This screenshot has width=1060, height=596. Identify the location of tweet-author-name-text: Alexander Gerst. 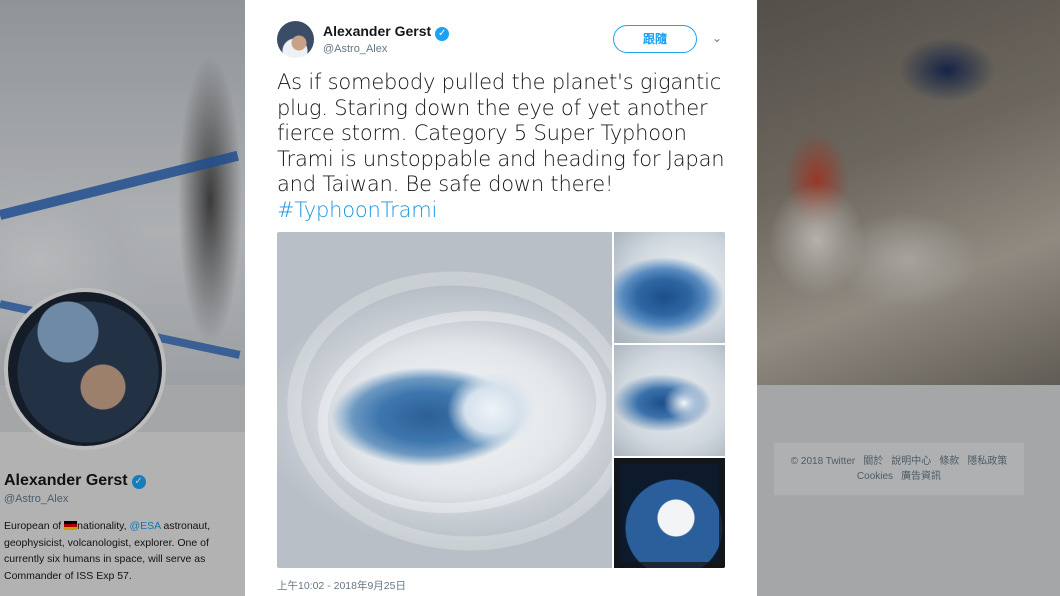
(377, 31).